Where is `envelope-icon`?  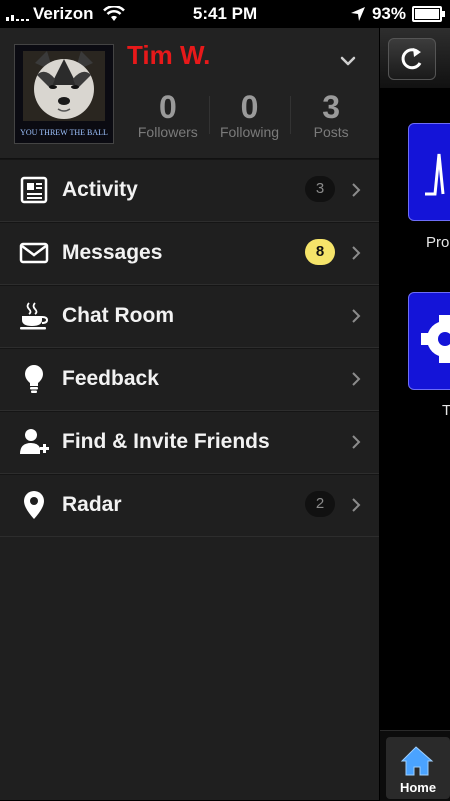
envelope-icon is located at coordinates (34, 253).